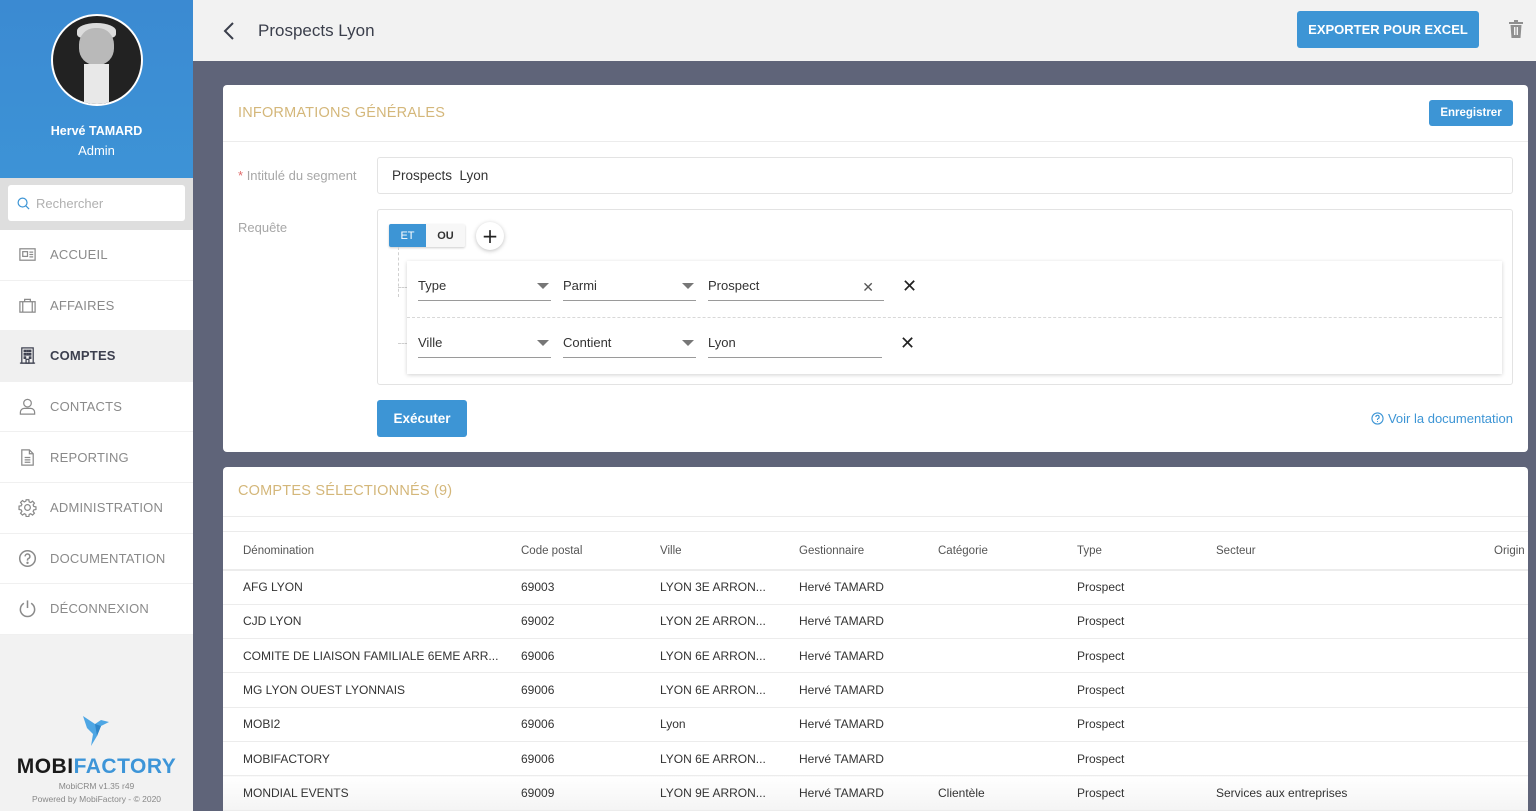  I want to click on sidebar-item-label: ACCUEIL, so click(79, 255).